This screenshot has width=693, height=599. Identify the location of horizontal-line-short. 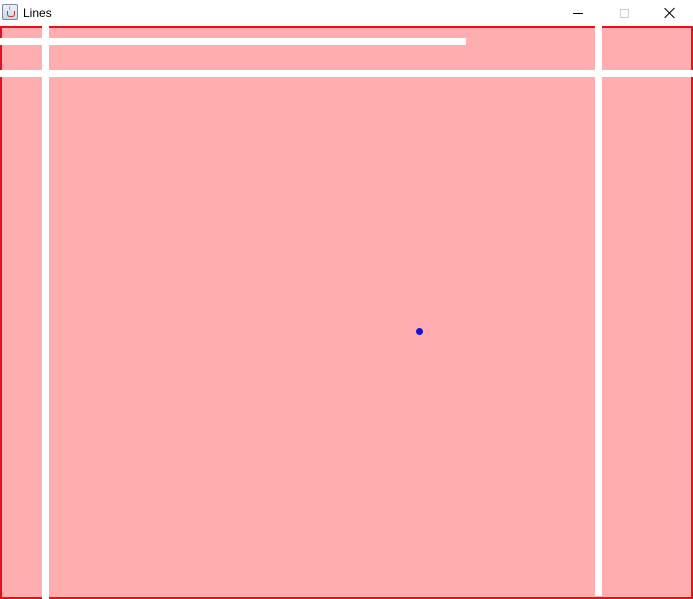
(233, 41).